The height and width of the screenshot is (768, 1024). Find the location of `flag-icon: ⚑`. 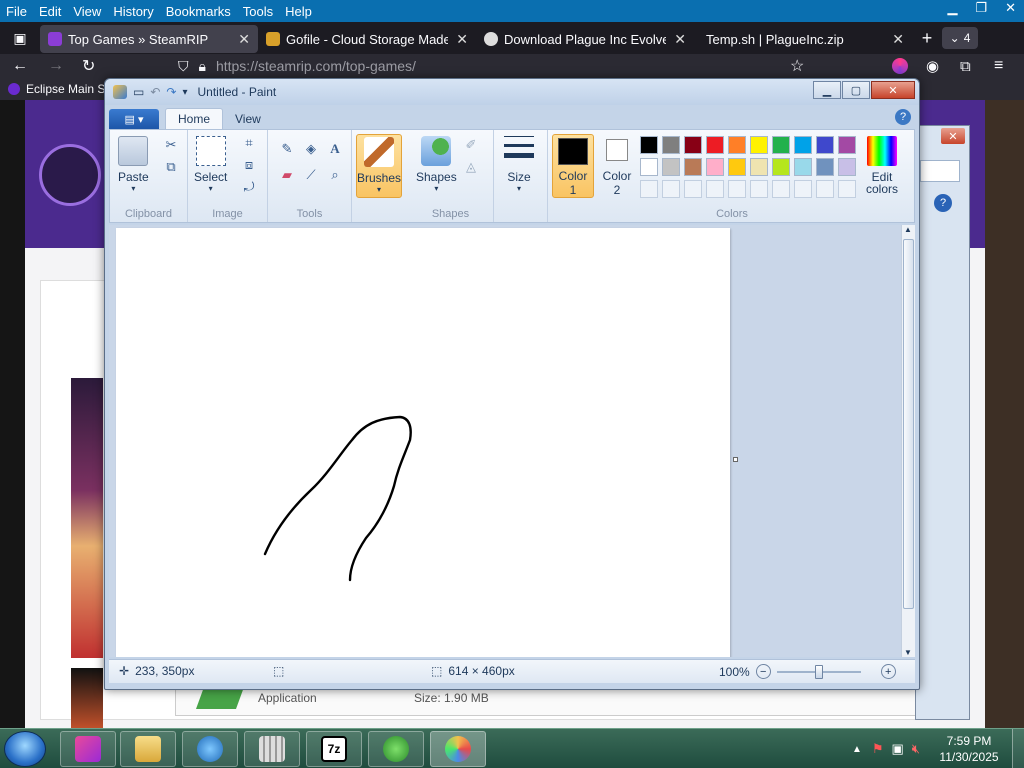

flag-icon: ⚑ is located at coordinates (878, 749).